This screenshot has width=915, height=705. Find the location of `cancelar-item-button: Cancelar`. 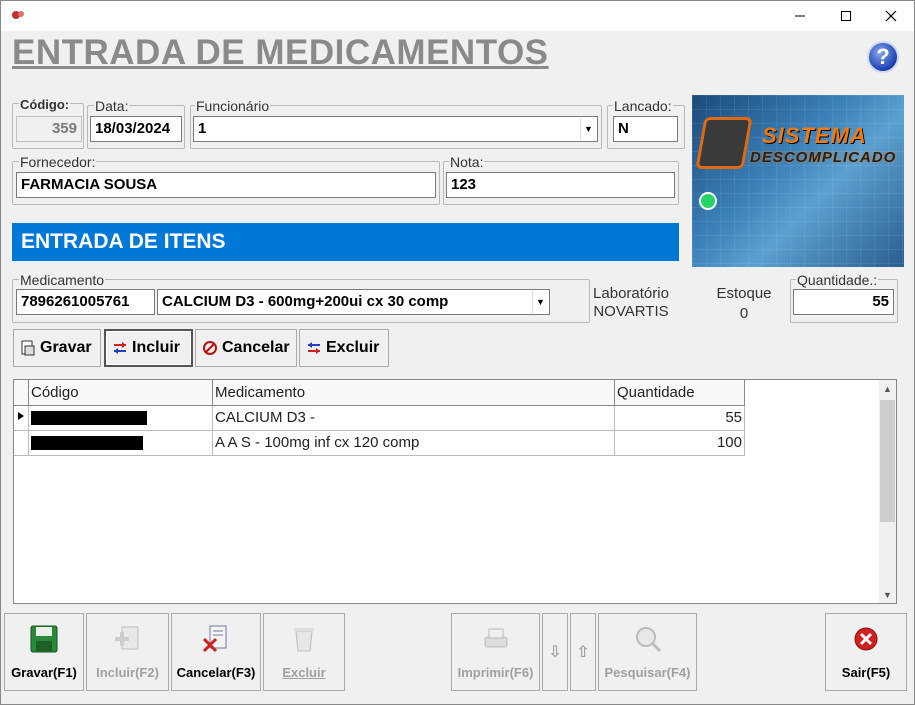

cancelar-item-button: Cancelar is located at coordinates (246, 348).